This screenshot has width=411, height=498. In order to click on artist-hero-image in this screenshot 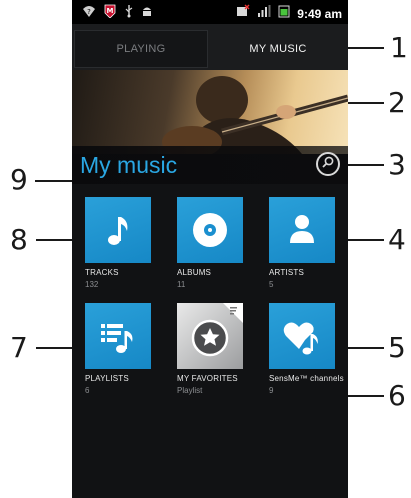, I will do `click(210, 112)`.